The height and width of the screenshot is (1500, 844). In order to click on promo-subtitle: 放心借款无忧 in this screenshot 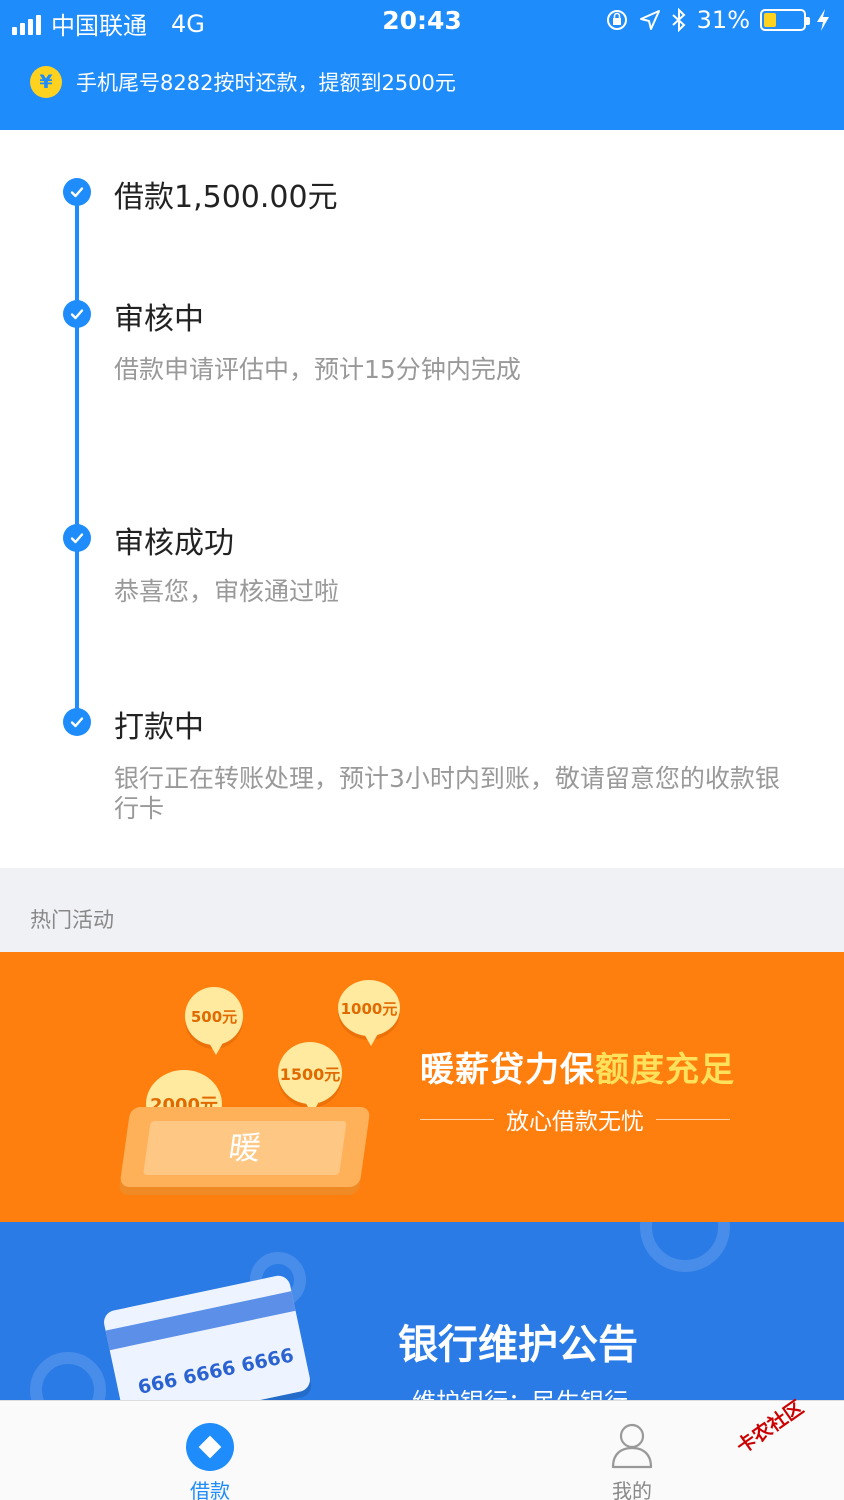, I will do `click(575, 1119)`.